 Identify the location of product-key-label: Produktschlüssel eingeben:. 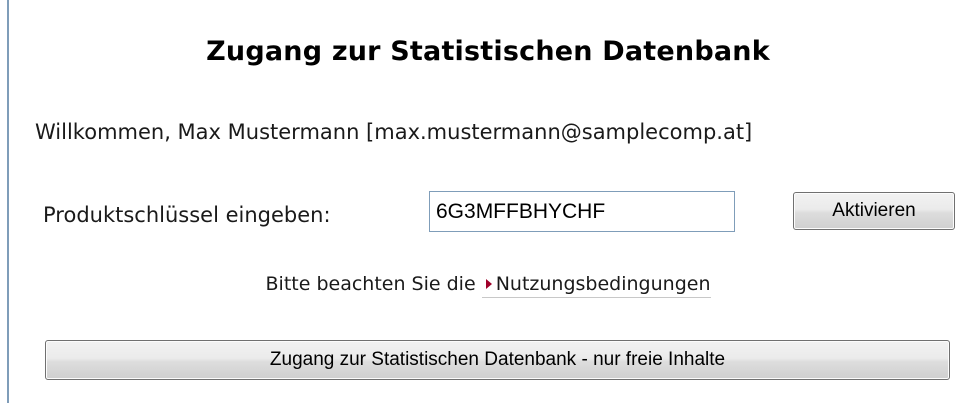
(187, 215).